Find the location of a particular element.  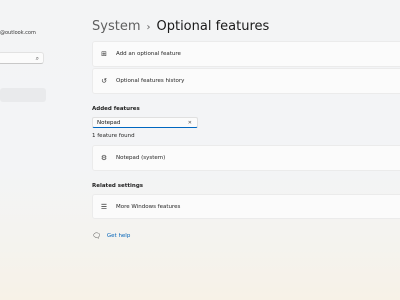

breadcrumb-parent: System is located at coordinates (116, 26).